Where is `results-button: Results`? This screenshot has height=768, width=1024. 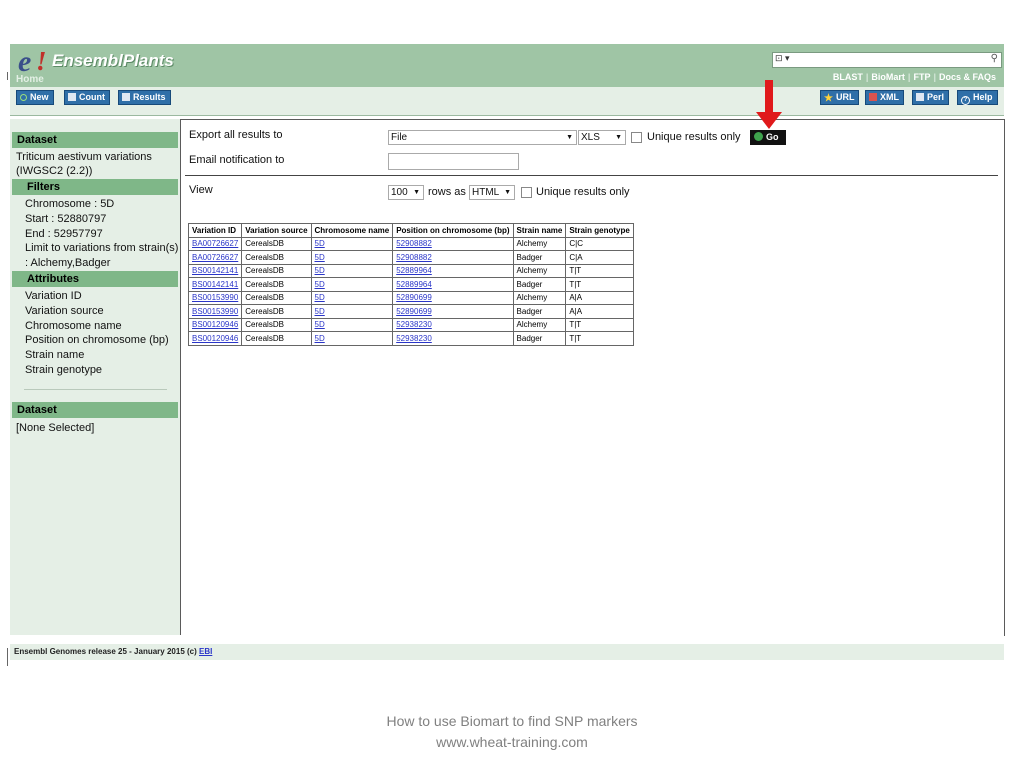
results-button: Results is located at coordinates (144, 97).